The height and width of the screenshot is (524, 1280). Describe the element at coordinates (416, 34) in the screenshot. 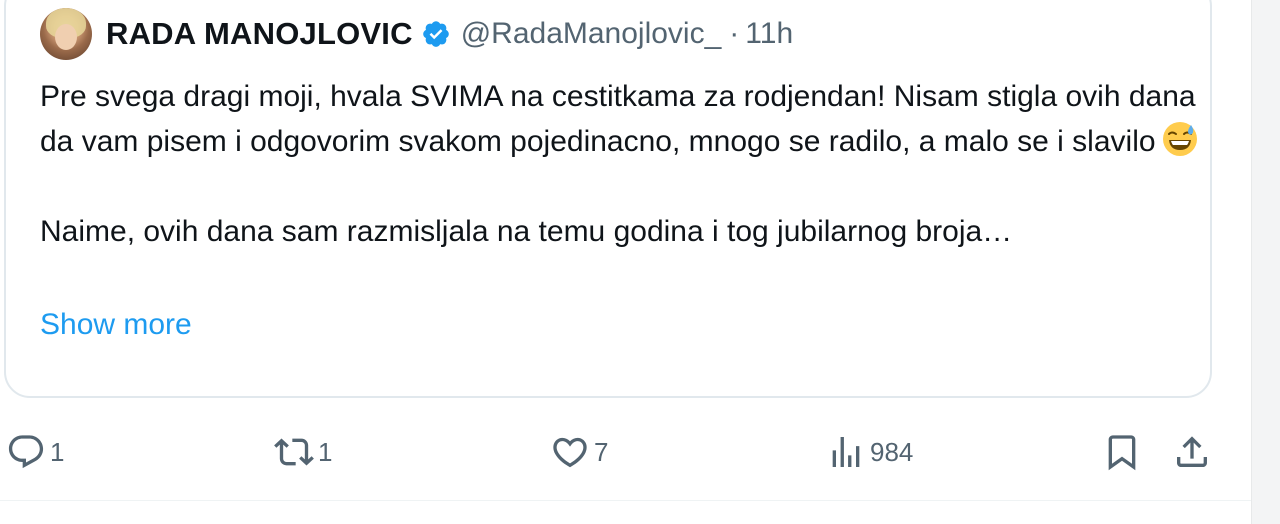

I see `tweet-header: RADA MANOJLOVIC @RadaManojlovic_ · 11h` at that location.